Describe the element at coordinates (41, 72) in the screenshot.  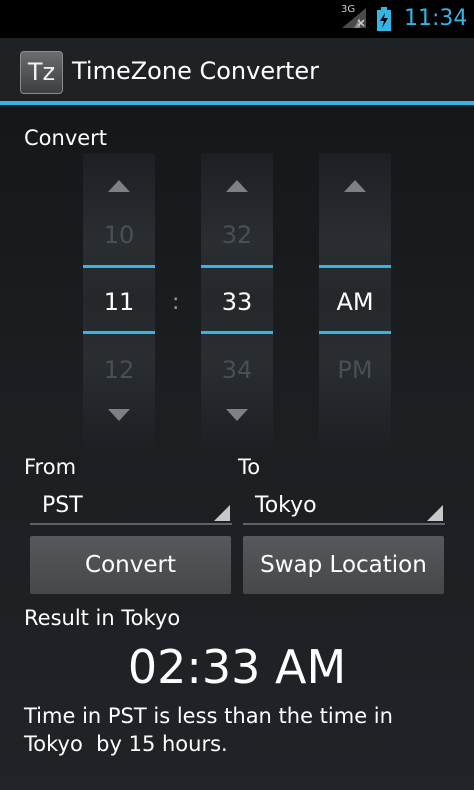
I see `app-tz-icon: Tz` at that location.